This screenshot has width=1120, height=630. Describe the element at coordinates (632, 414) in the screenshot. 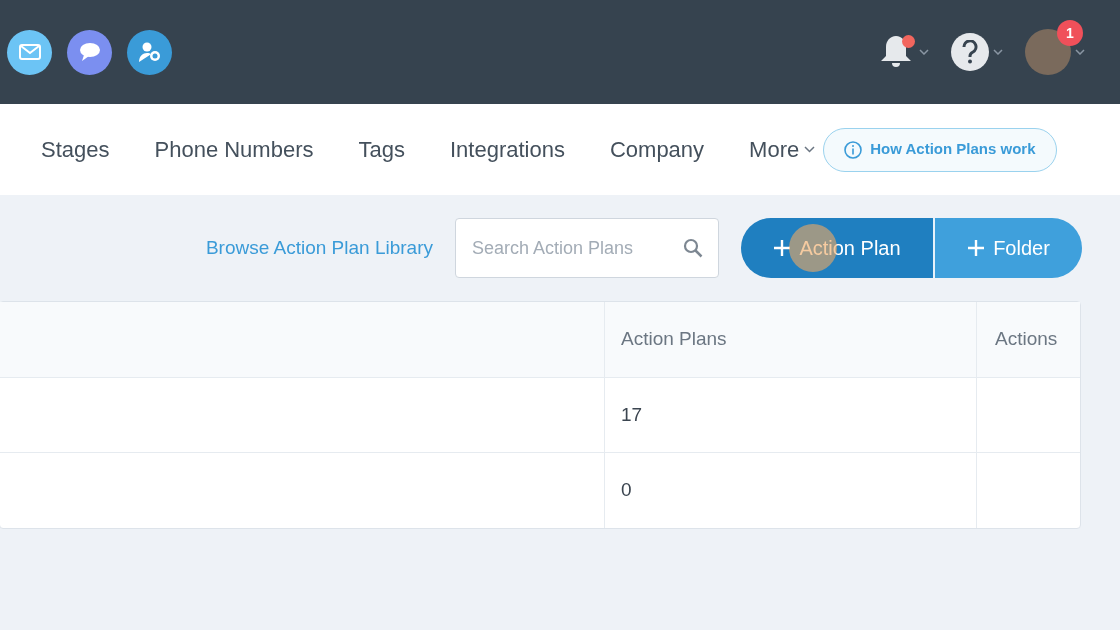

I see `table-cell-text: 17` at that location.